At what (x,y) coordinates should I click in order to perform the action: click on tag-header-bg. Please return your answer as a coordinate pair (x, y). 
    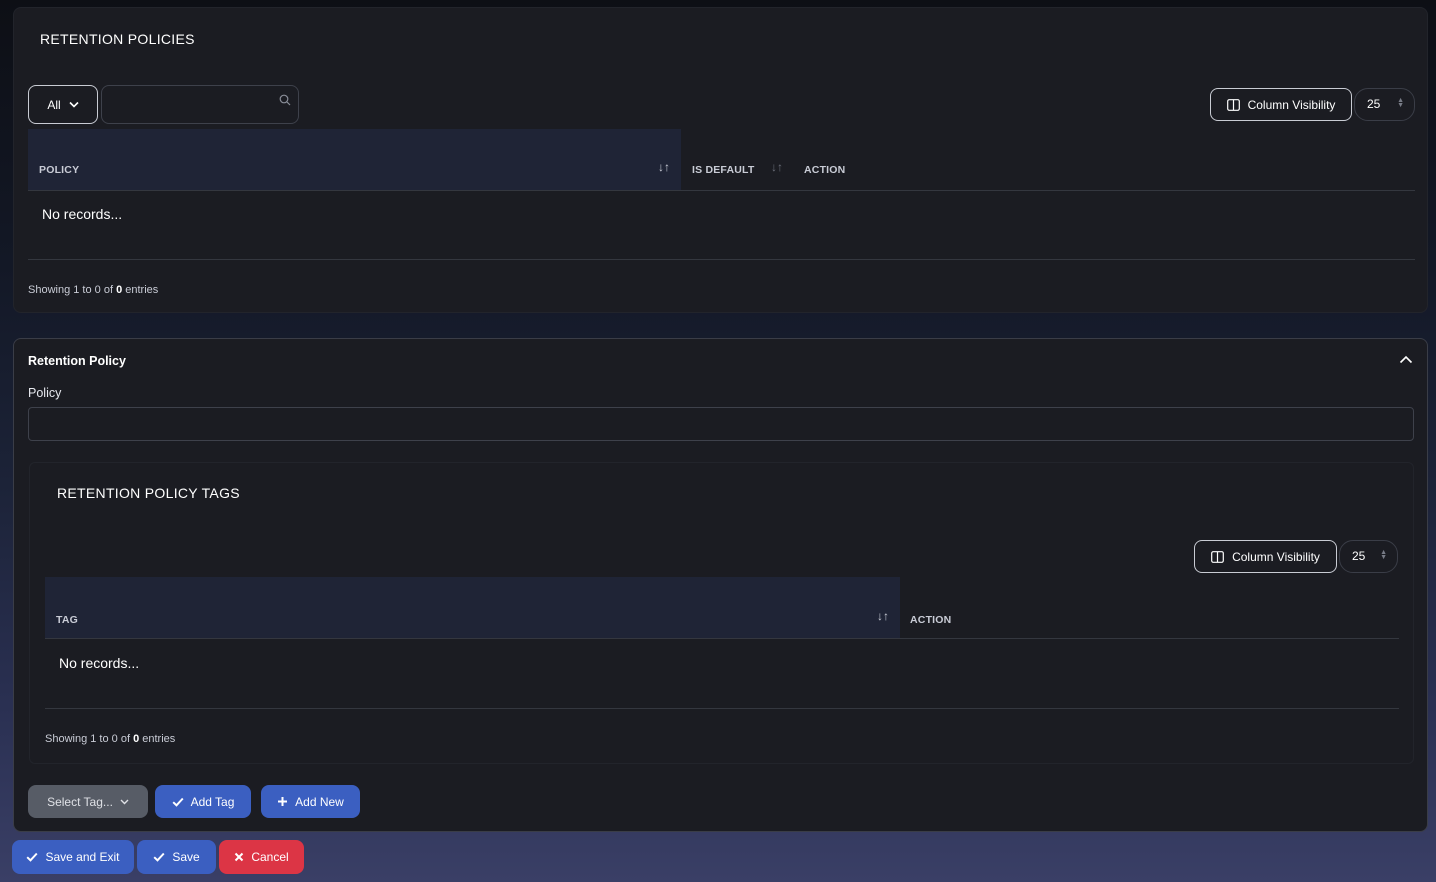
    Looking at the image, I should click on (472, 607).